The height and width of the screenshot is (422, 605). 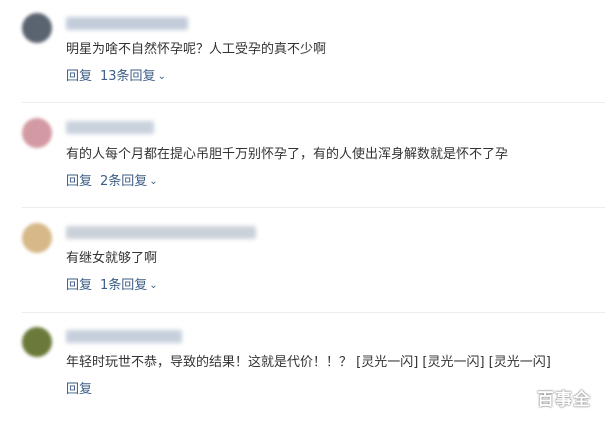 What do you see at coordinates (124, 181) in the screenshot?
I see `reply-count: 2条回复` at bounding box center [124, 181].